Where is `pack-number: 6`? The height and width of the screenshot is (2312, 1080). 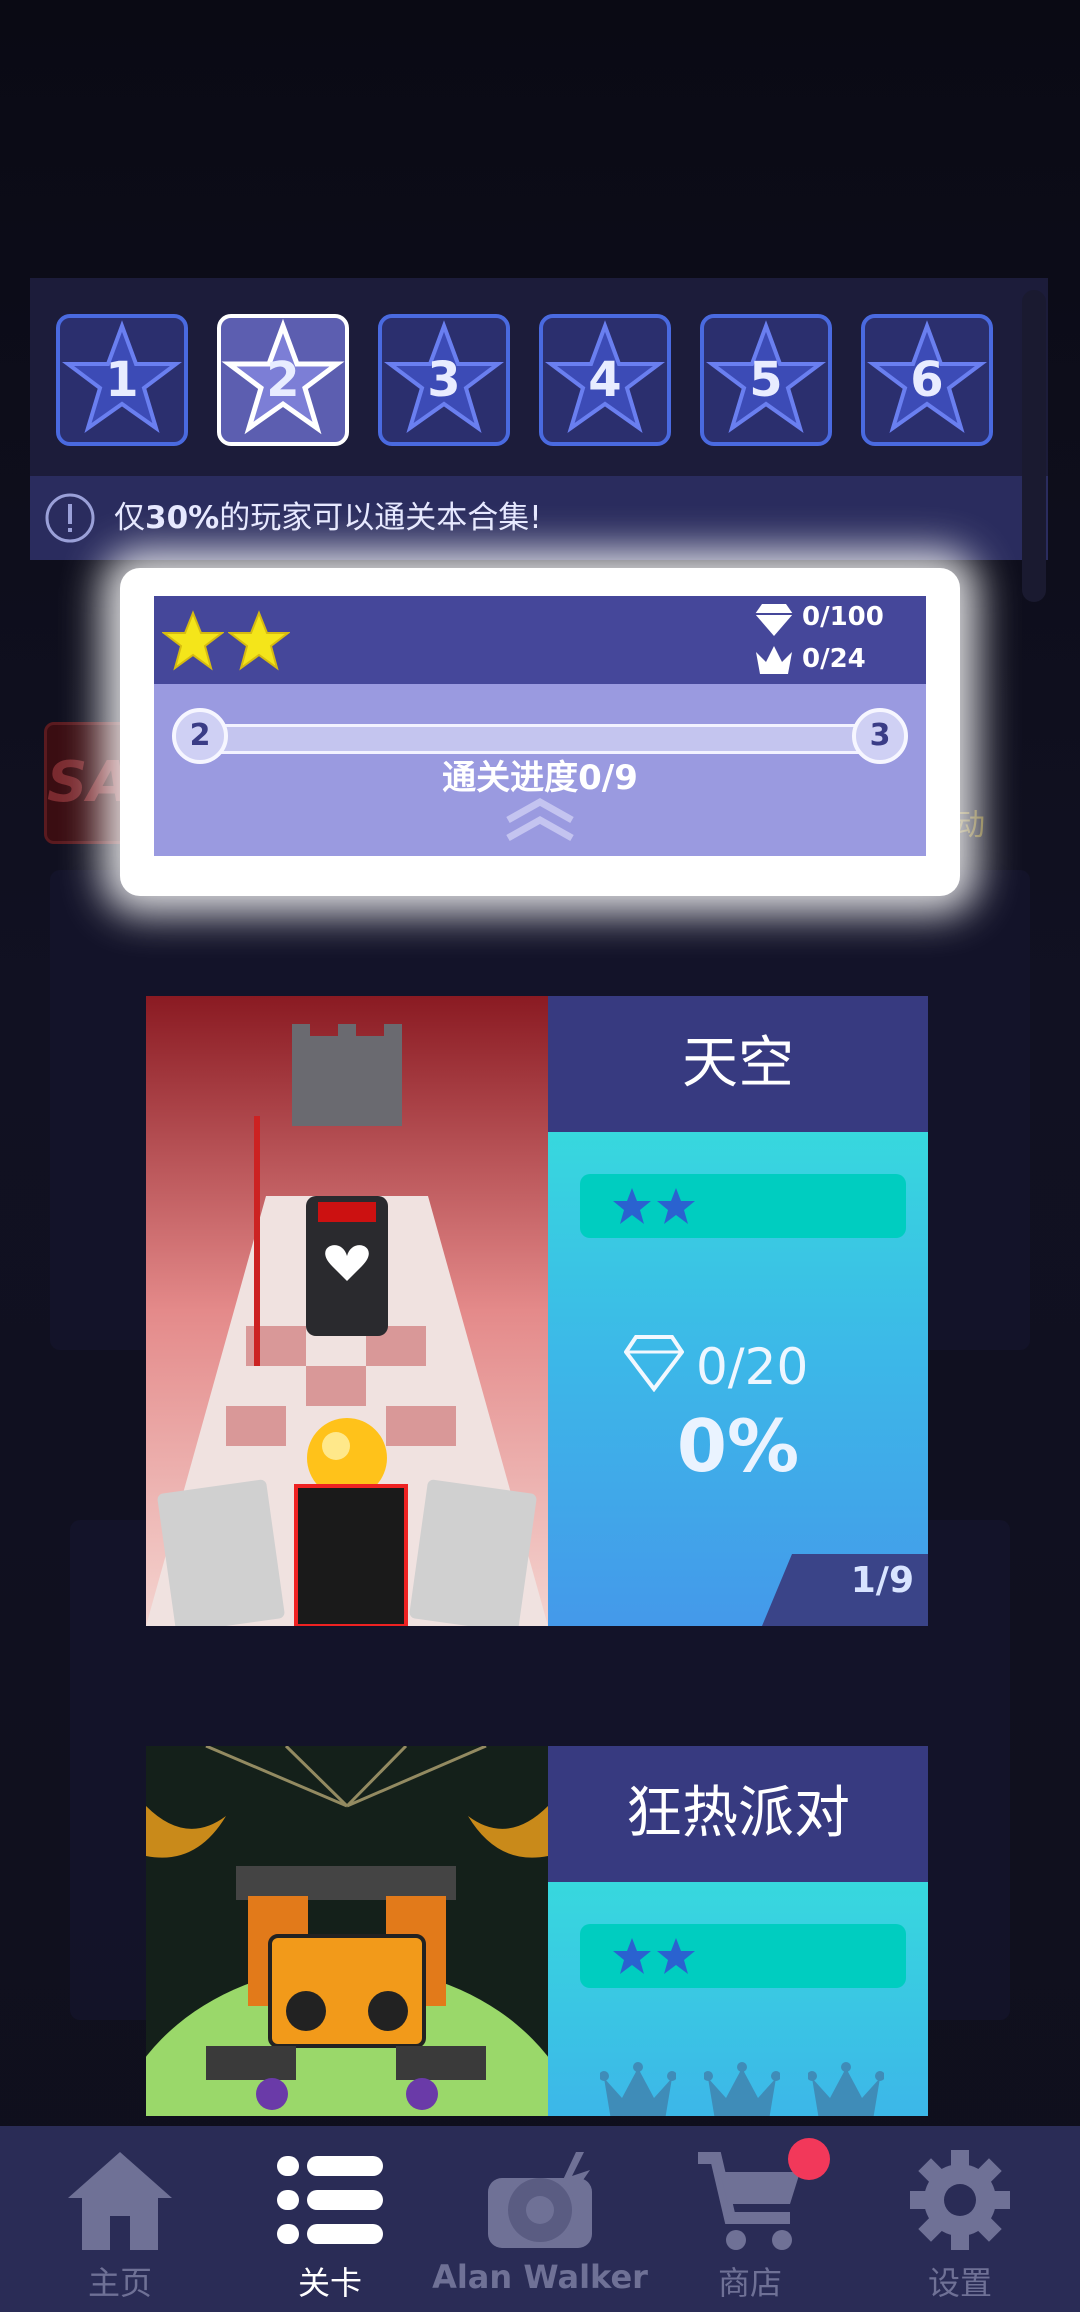 pack-number: 6 is located at coordinates (927, 380).